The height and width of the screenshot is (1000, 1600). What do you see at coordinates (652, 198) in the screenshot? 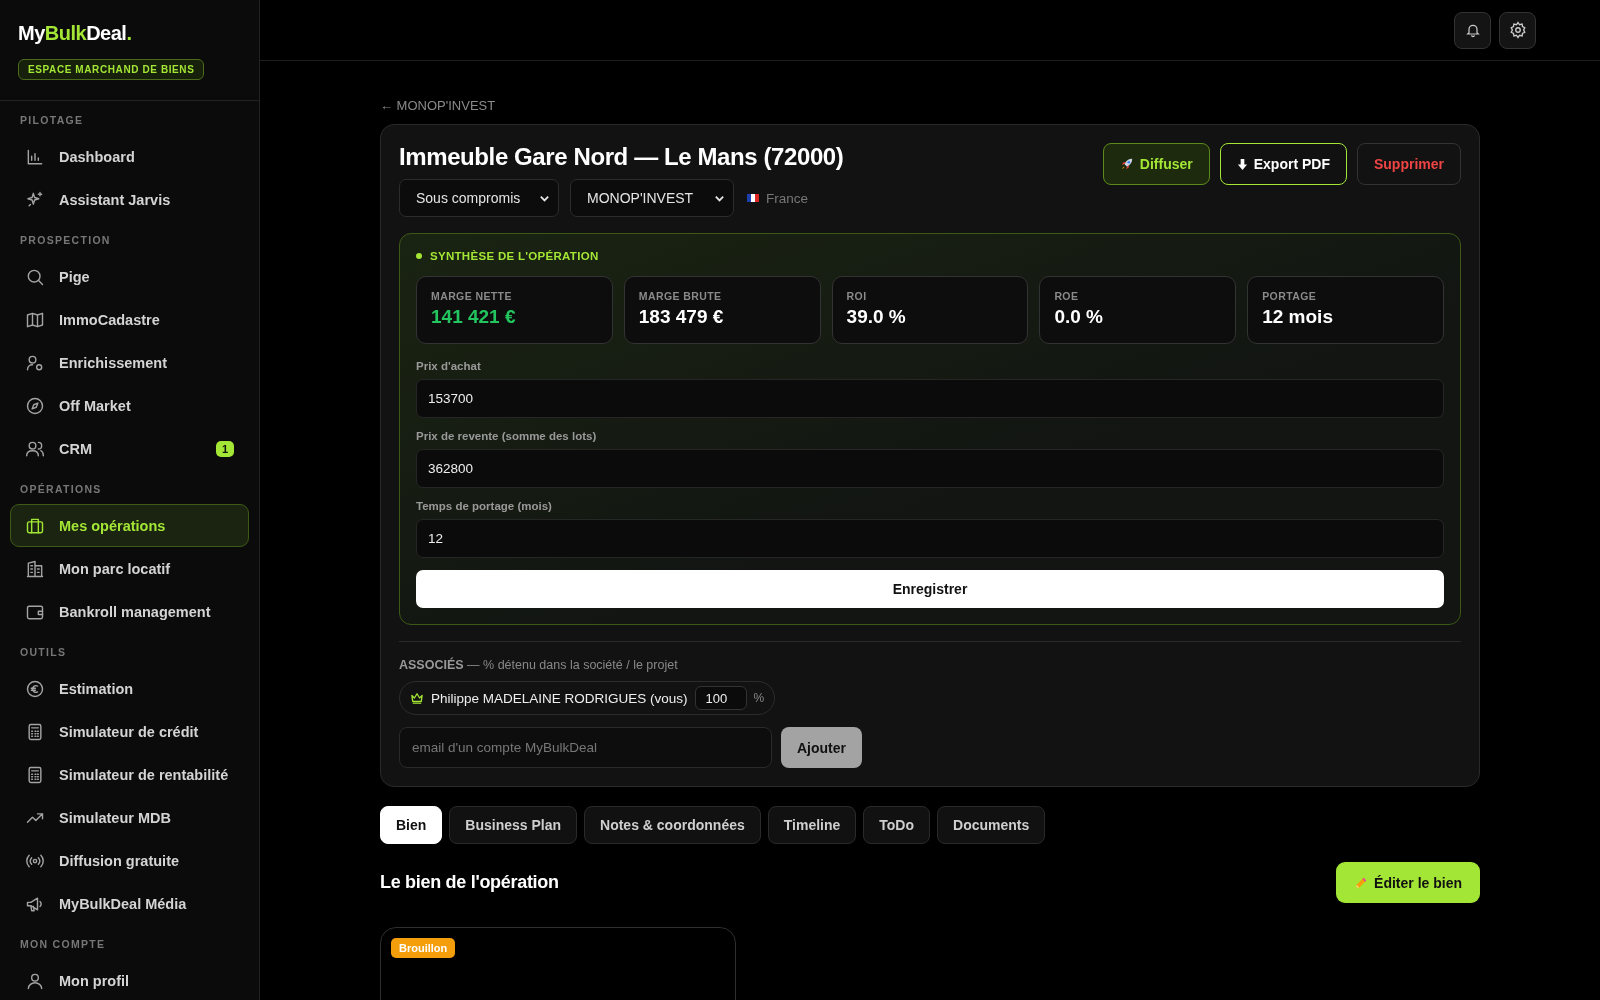
I see `company-select: MONOP'INVEST` at bounding box center [652, 198].